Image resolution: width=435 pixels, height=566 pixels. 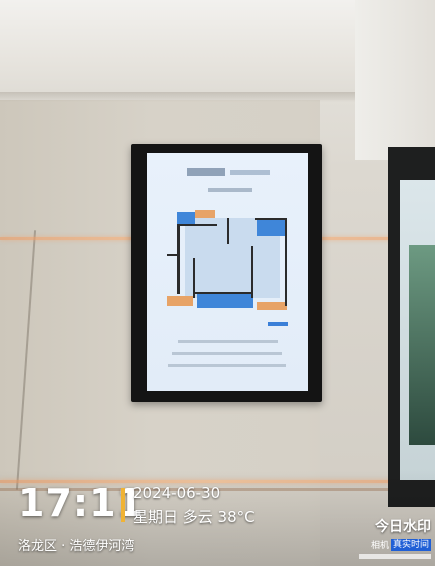 I want to click on watermark-brand-footer, so click(x=395, y=556).